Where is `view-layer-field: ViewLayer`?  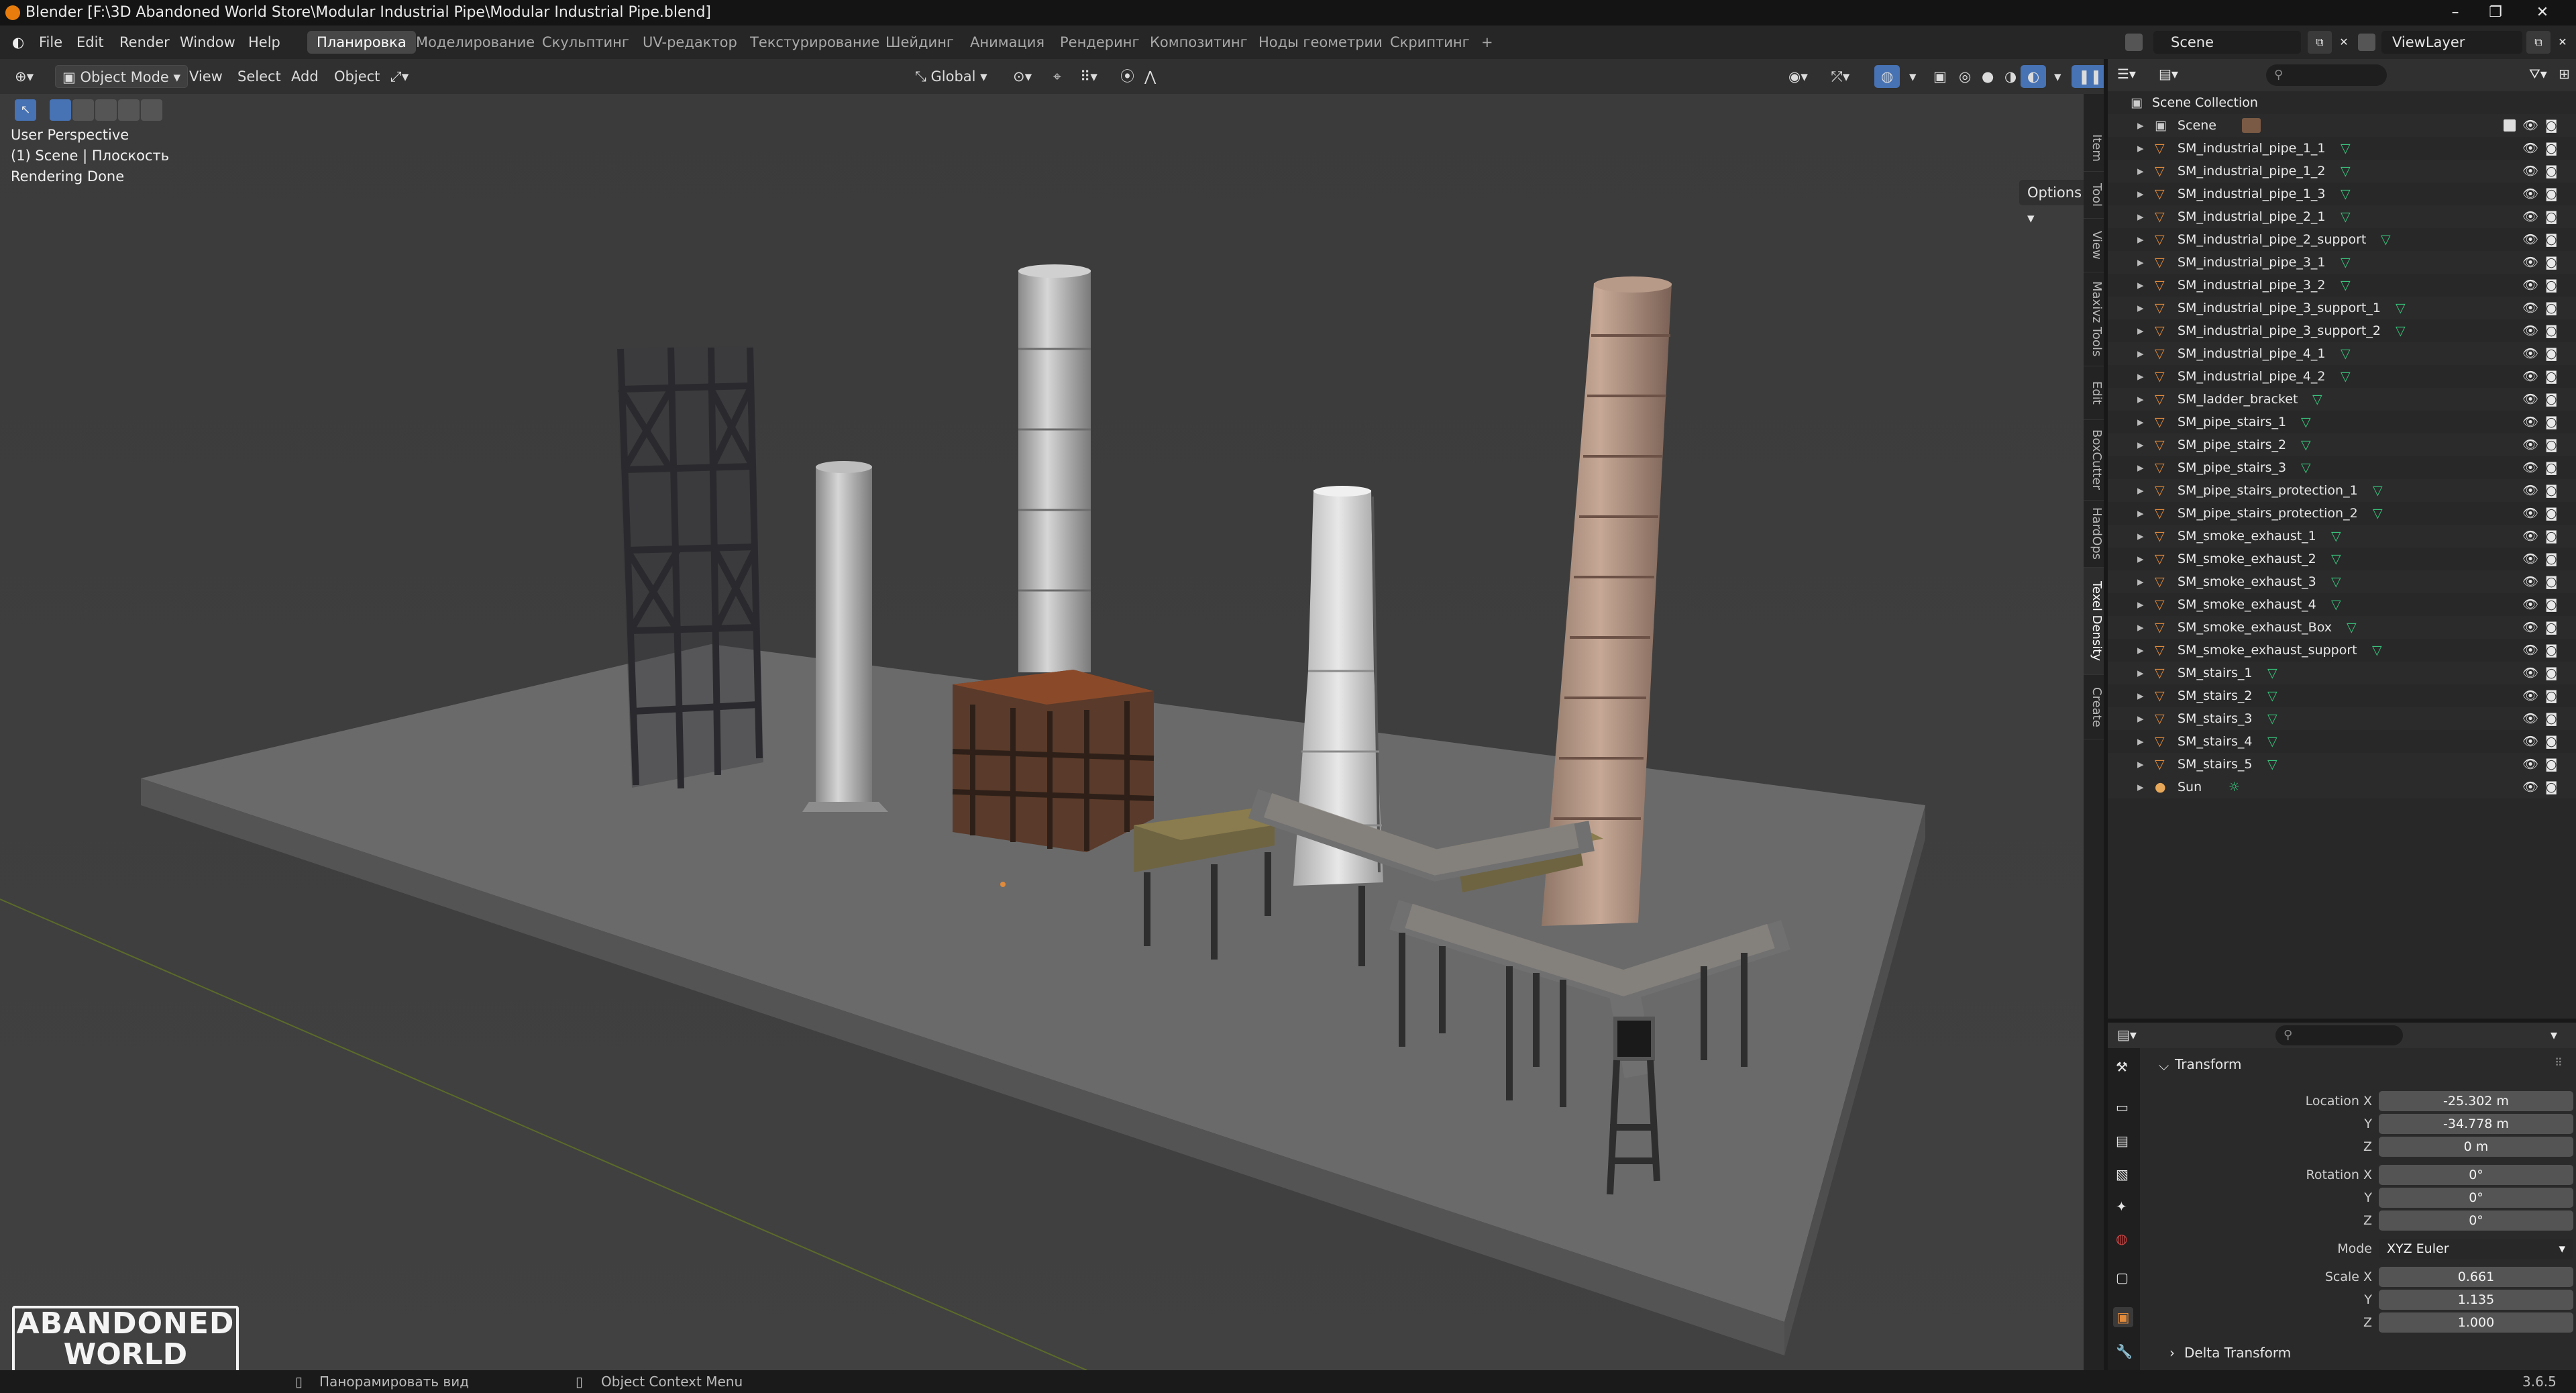 view-layer-field: ViewLayer is located at coordinates (2451, 42).